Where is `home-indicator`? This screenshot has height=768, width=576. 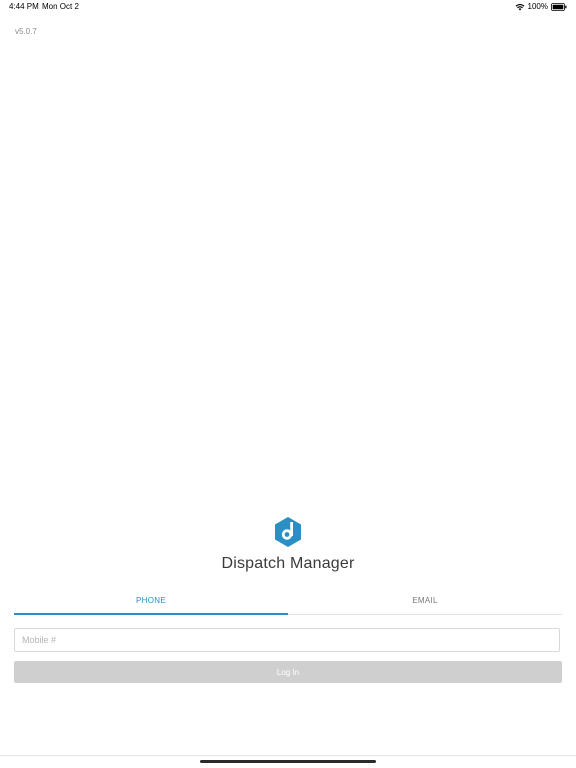 home-indicator is located at coordinates (288, 761).